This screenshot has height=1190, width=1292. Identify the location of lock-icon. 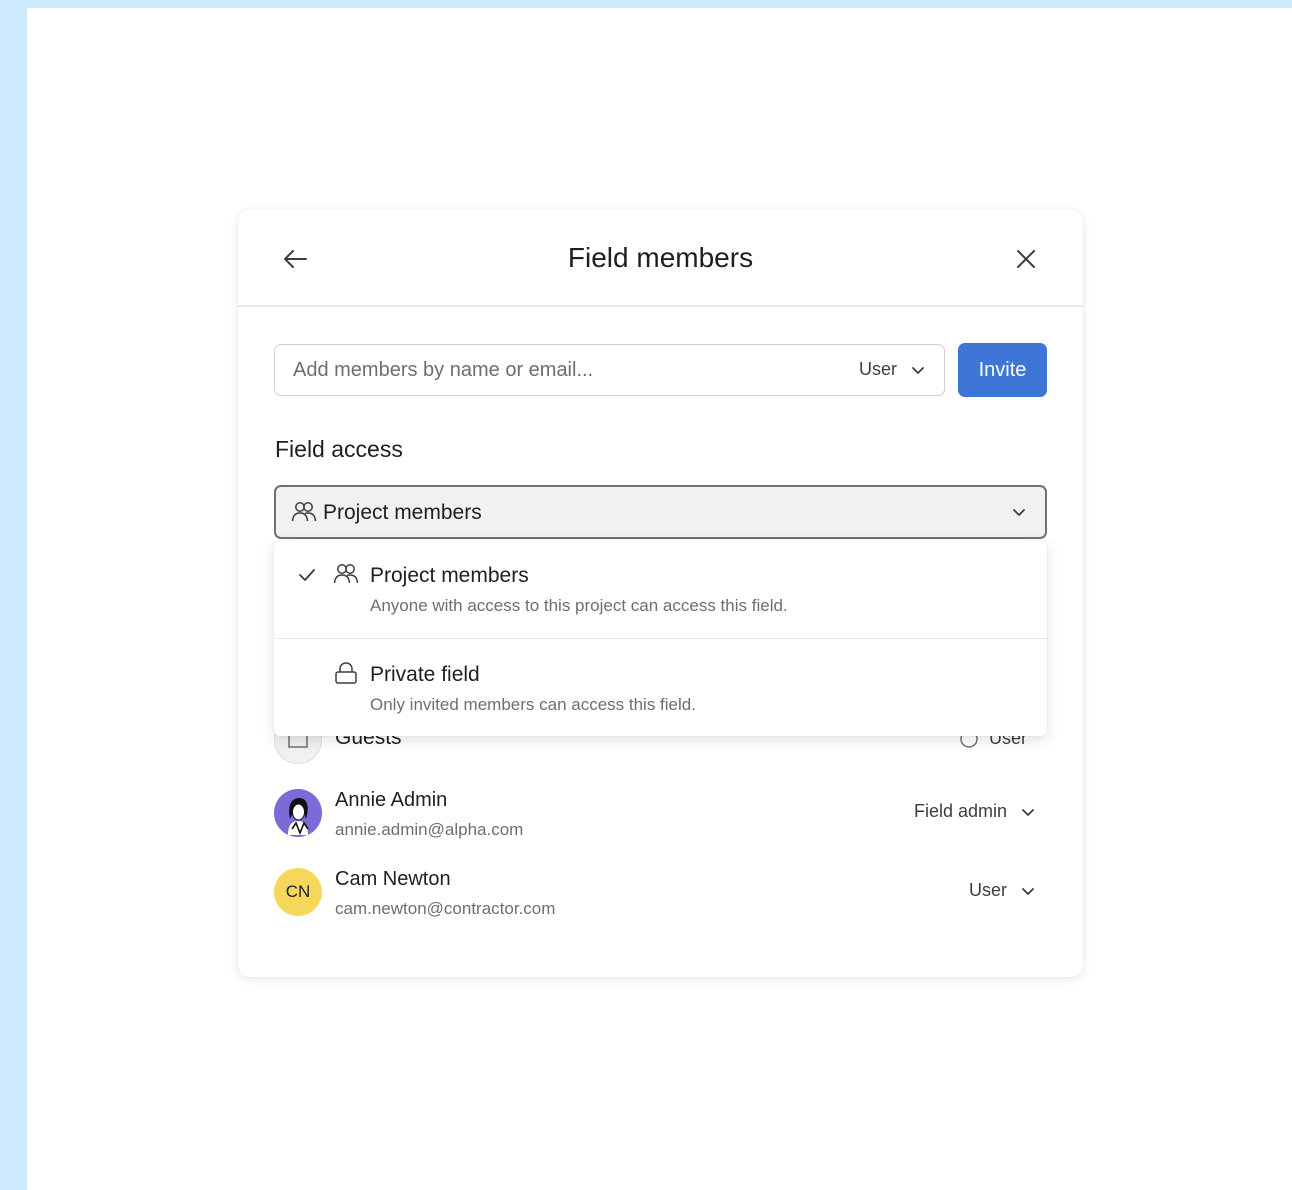
(346, 673).